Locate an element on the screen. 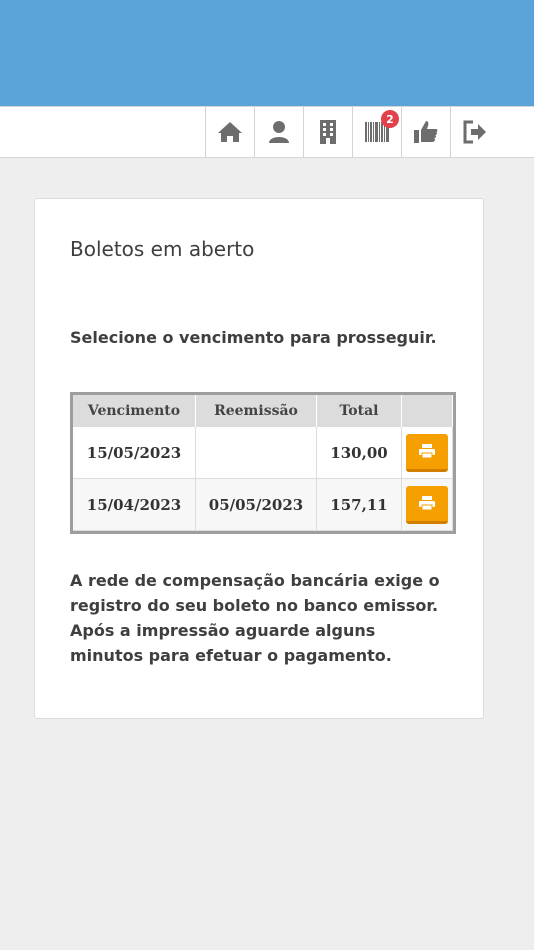 Image resolution: width=534 pixels, height=950 pixels. home-icon is located at coordinates (230, 132).